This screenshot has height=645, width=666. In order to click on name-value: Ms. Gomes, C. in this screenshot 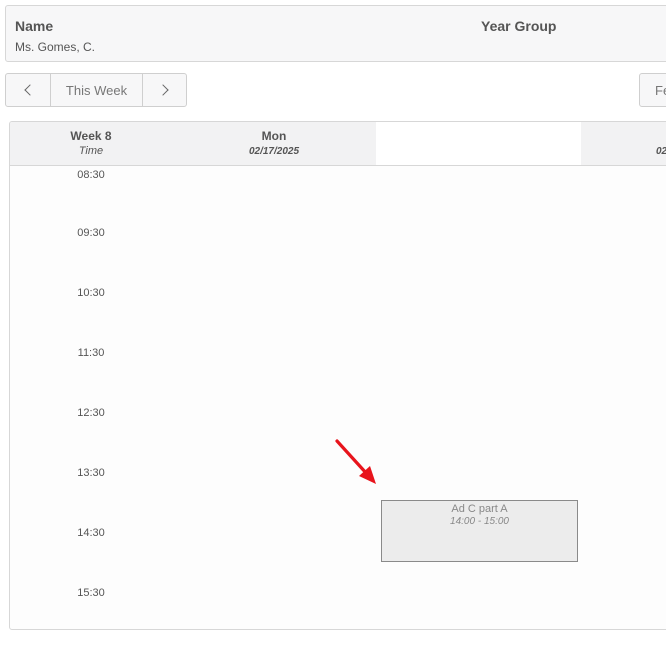, I will do `click(55, 47)`.